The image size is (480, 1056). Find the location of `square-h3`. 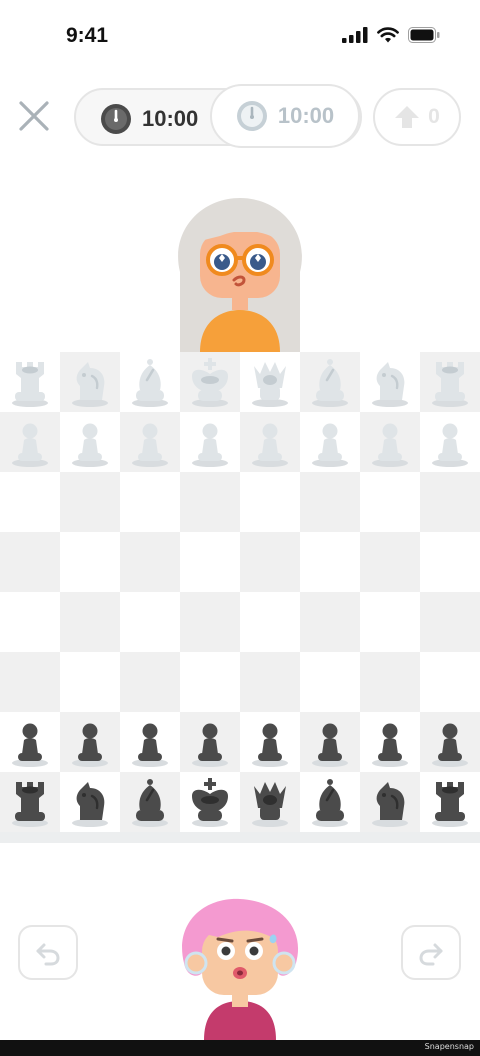

square-h3 is located at coordinates (450, 682).